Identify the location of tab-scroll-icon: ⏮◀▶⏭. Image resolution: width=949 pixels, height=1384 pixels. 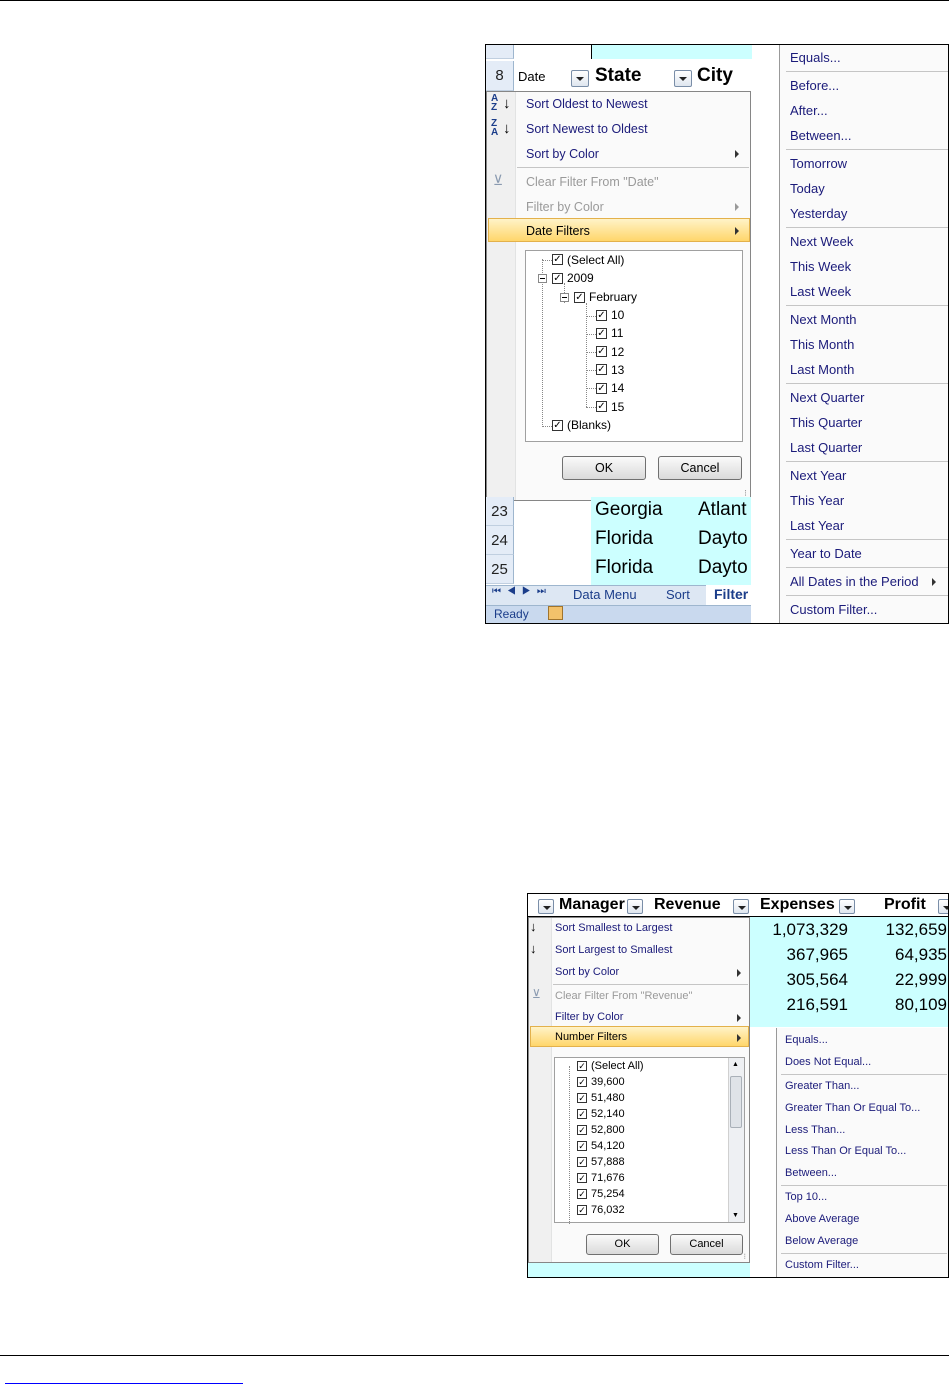
(522, 591).